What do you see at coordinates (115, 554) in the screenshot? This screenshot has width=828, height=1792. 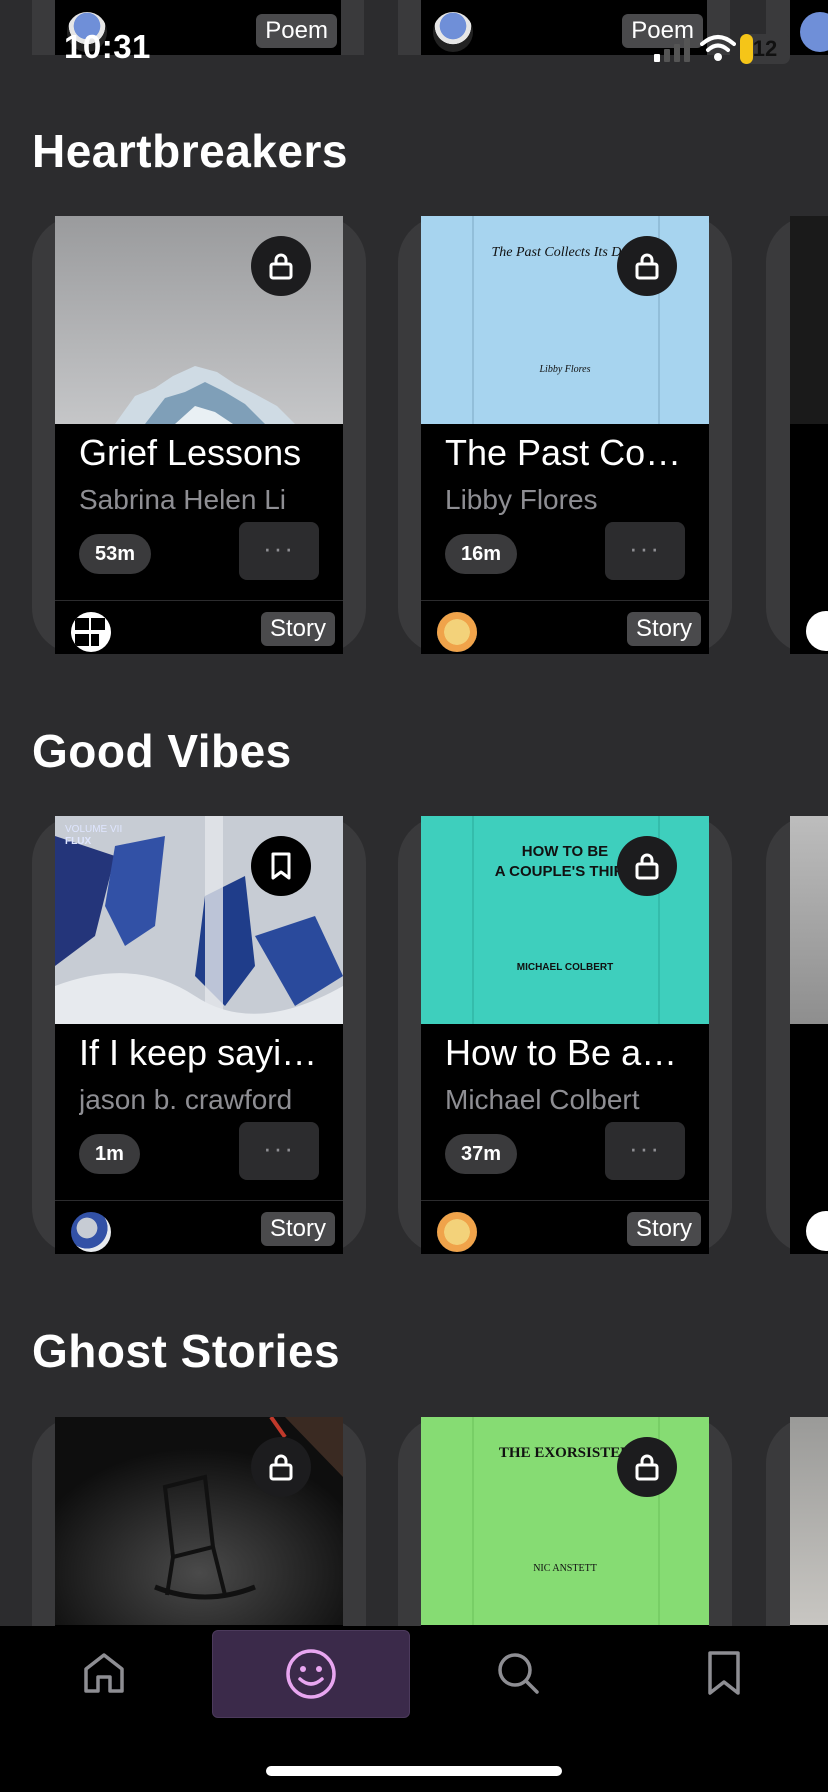 I see `duration-badge: 53m` at bounding box center [115, 554].